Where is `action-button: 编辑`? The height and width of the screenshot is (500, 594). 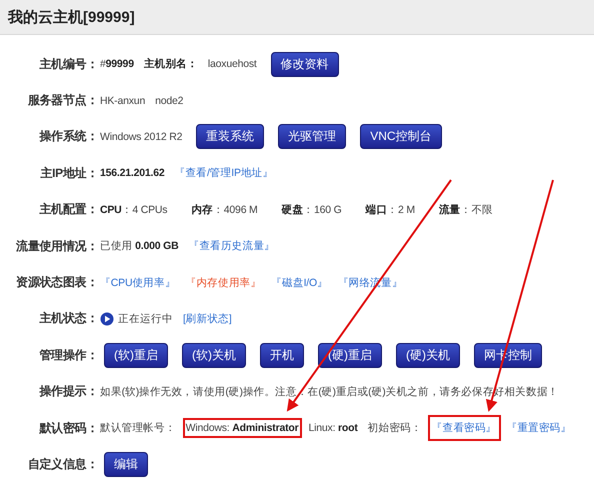
action-button: 编辑 is located at coordinates (126, 464).